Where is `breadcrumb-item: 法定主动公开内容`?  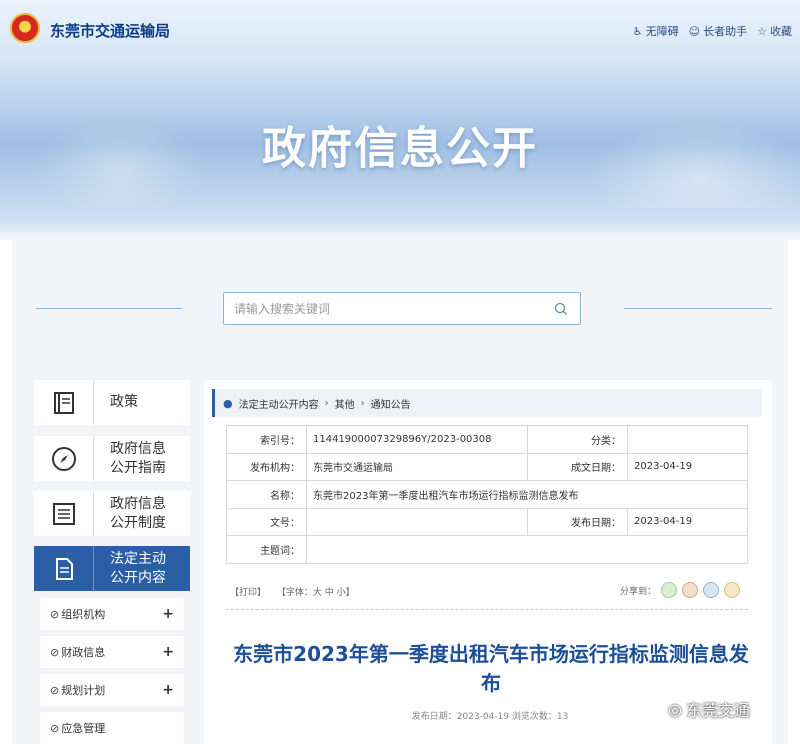 breadcrumb-item: 法定主动公开内容 is located at coordinates (279, 403).